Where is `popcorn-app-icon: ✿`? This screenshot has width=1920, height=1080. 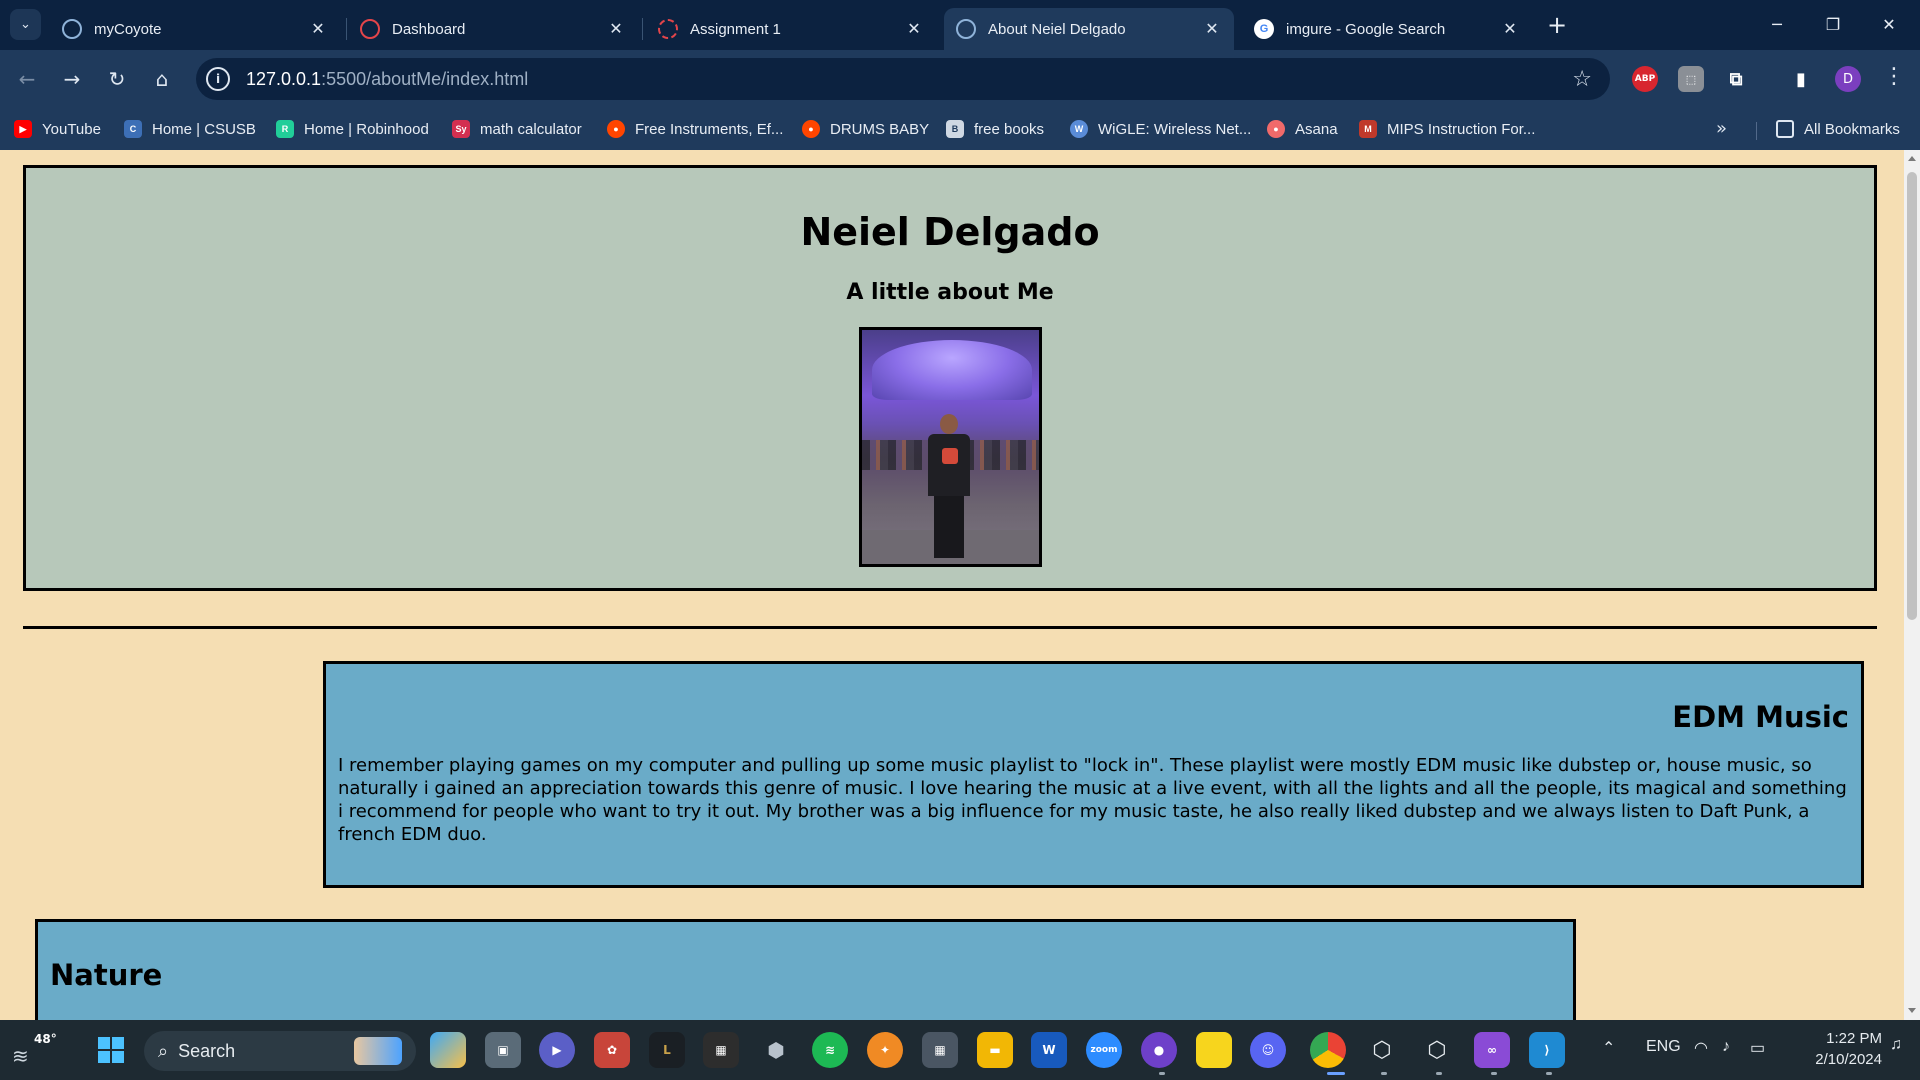 popcorn-app-icon: ✿ is located at coordinates (612, 1050).